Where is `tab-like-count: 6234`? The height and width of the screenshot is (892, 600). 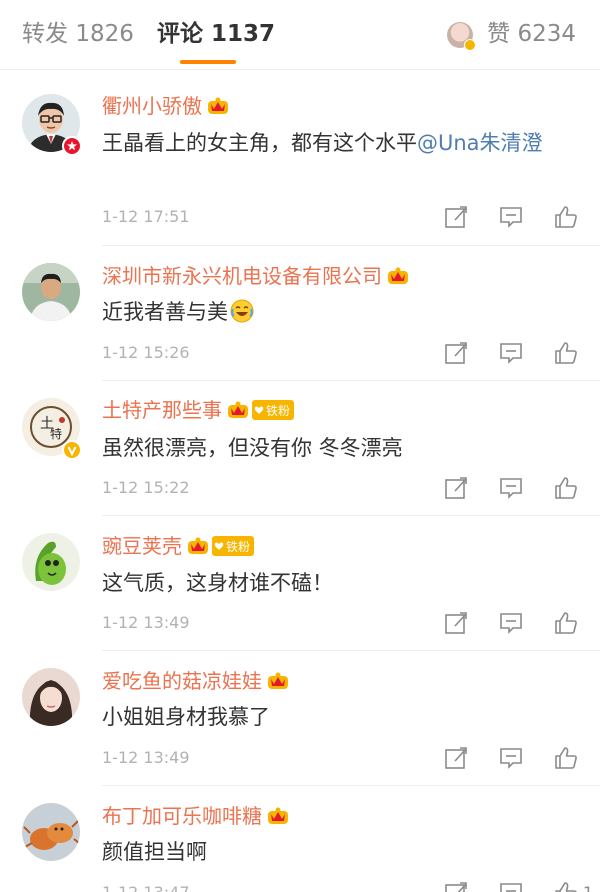 tab-like-count: 6234 is located at coordinates (546, 34).